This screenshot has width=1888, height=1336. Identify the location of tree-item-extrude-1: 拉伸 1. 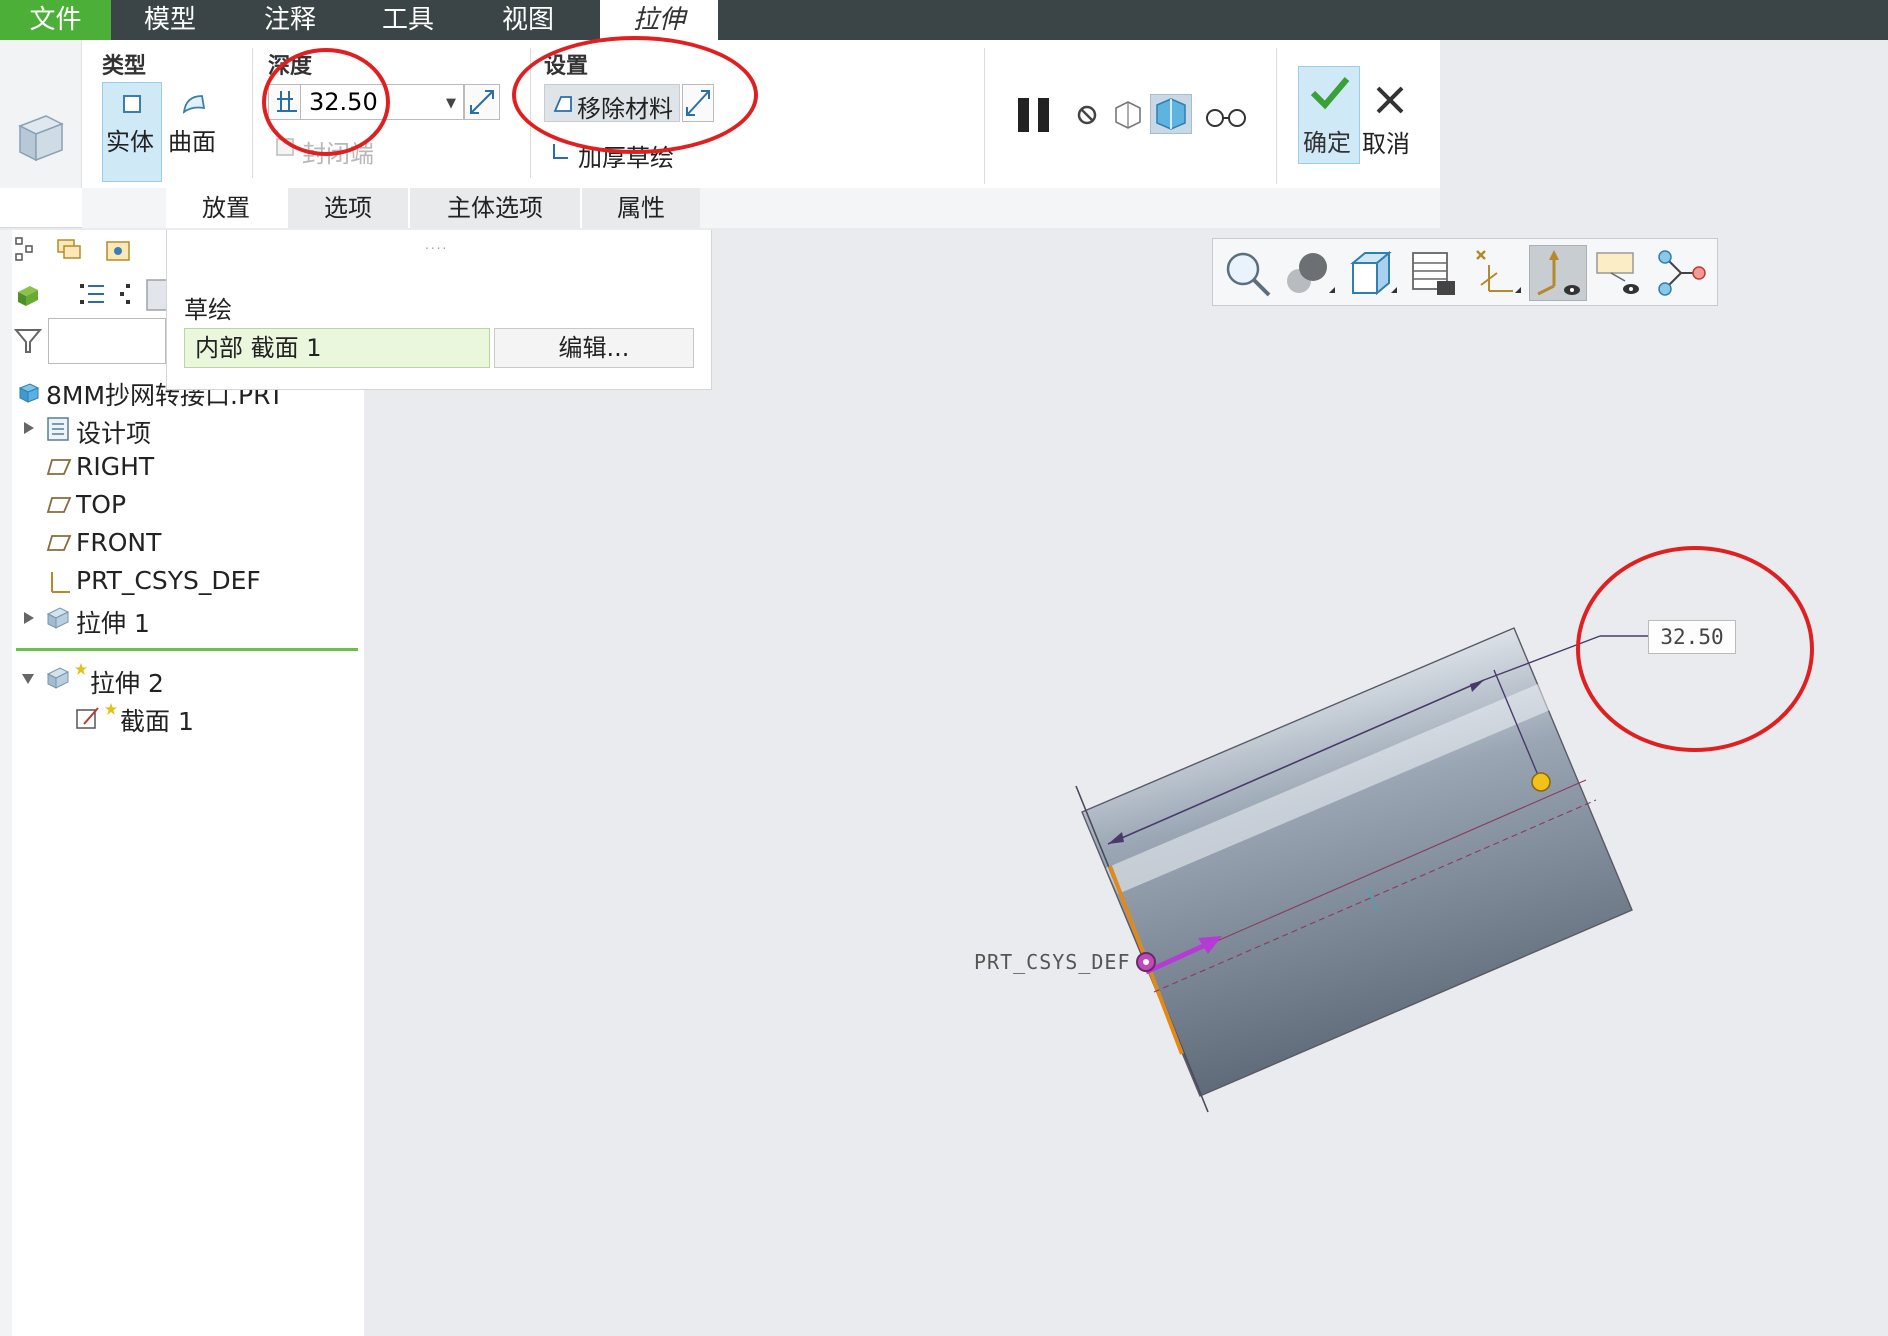
(113, 622).